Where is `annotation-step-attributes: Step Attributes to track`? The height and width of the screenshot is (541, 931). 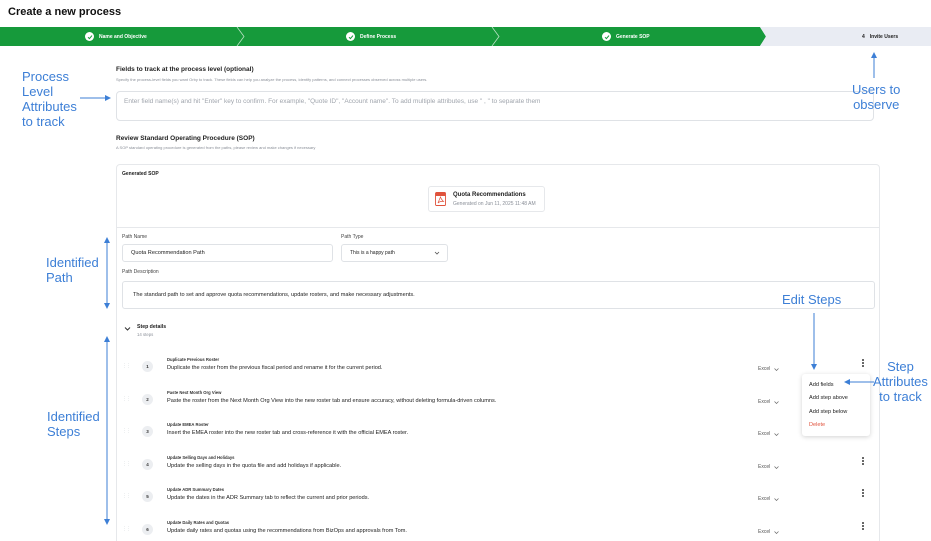 annotation-step-attributes: Step Attributes to track is located at coordinates (900, 381).